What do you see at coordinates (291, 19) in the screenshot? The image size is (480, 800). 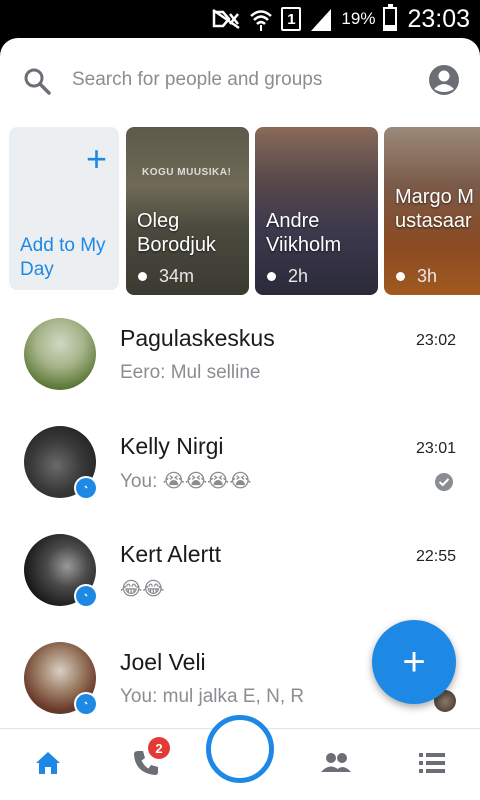 I see `sim-icon: 1` at bounding box center [291, 19].